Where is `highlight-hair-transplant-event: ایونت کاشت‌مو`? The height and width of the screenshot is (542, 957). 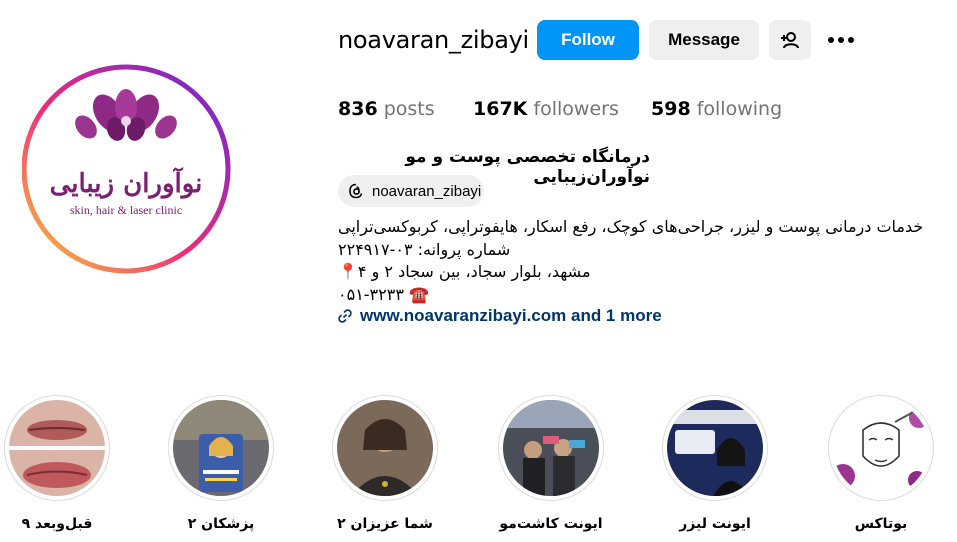
highlight-hair-transplant-event: ایونت کاشت‌مو is located at coordinates (551, 463).